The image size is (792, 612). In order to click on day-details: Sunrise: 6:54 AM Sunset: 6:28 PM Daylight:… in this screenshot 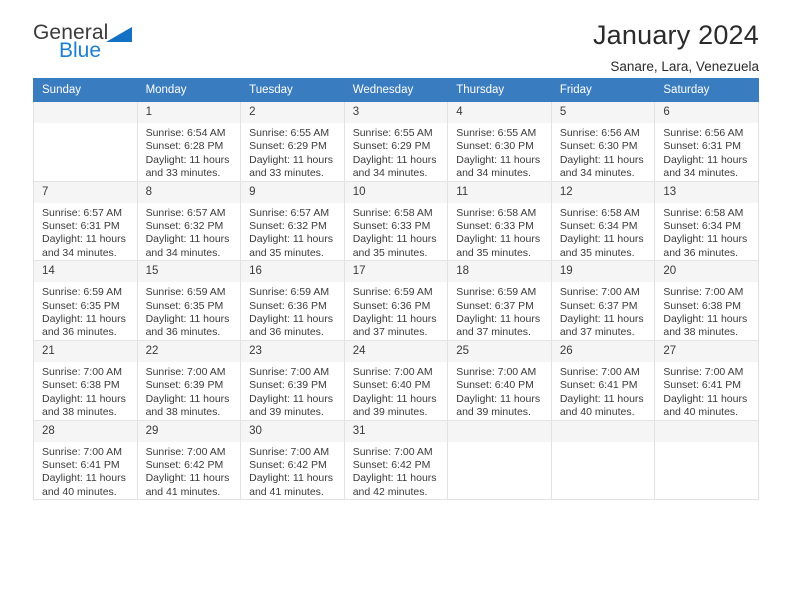, I will do `click(189, 152)`.